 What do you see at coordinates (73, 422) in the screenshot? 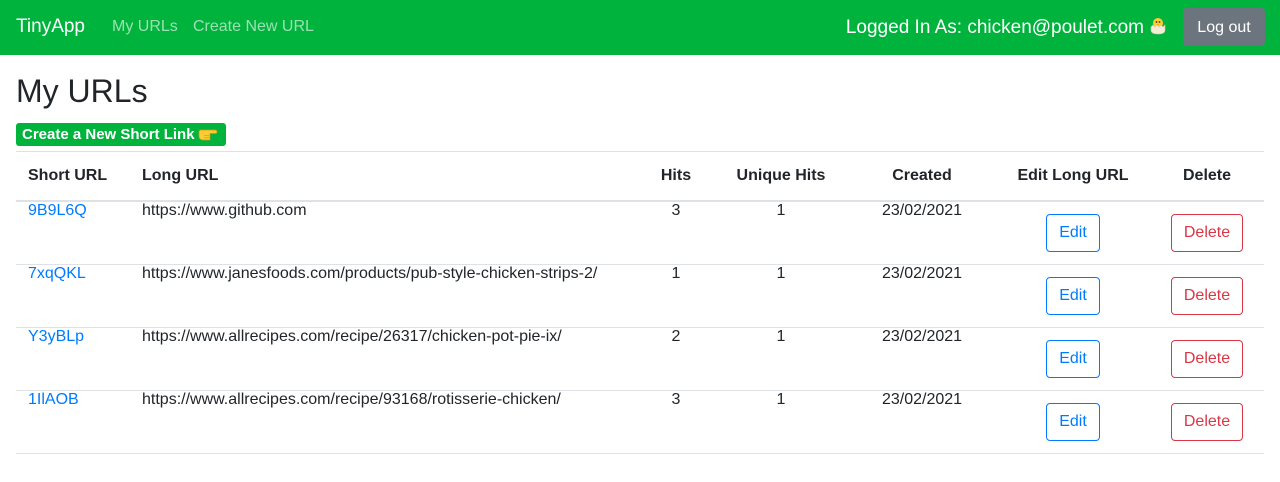
I see `short-url-cell: 1IlAOB` at bounding box center [73, 422].